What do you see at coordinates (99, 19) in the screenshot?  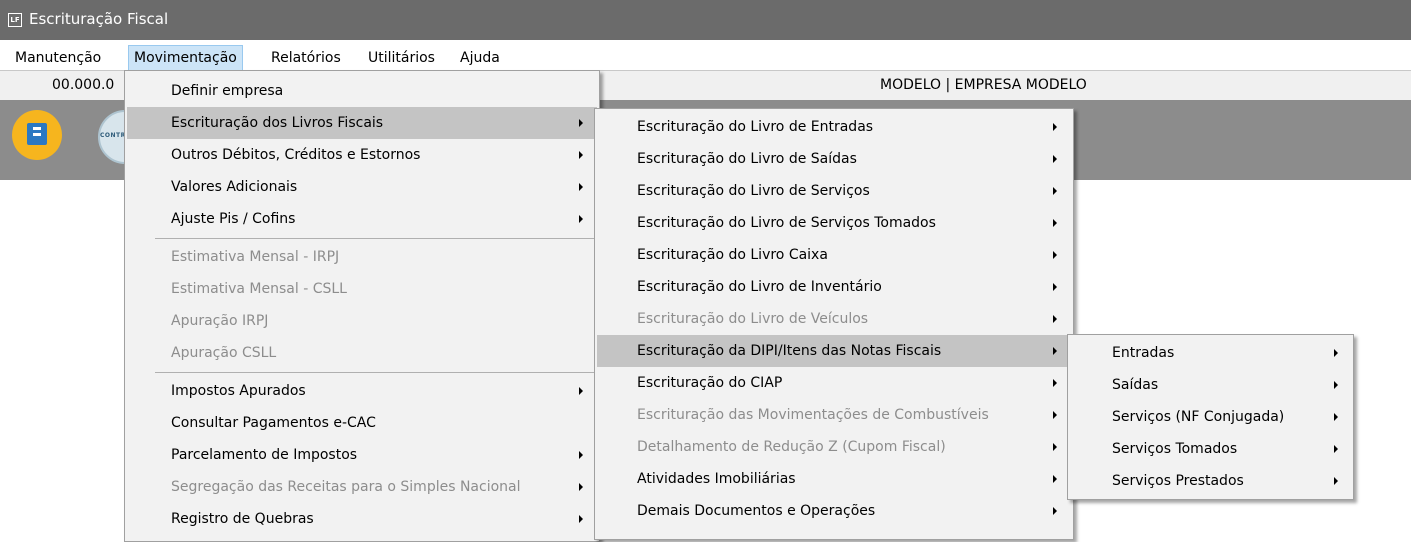 I see `window-title: Escrituração Fiscal` at bounding box center [99, 19].